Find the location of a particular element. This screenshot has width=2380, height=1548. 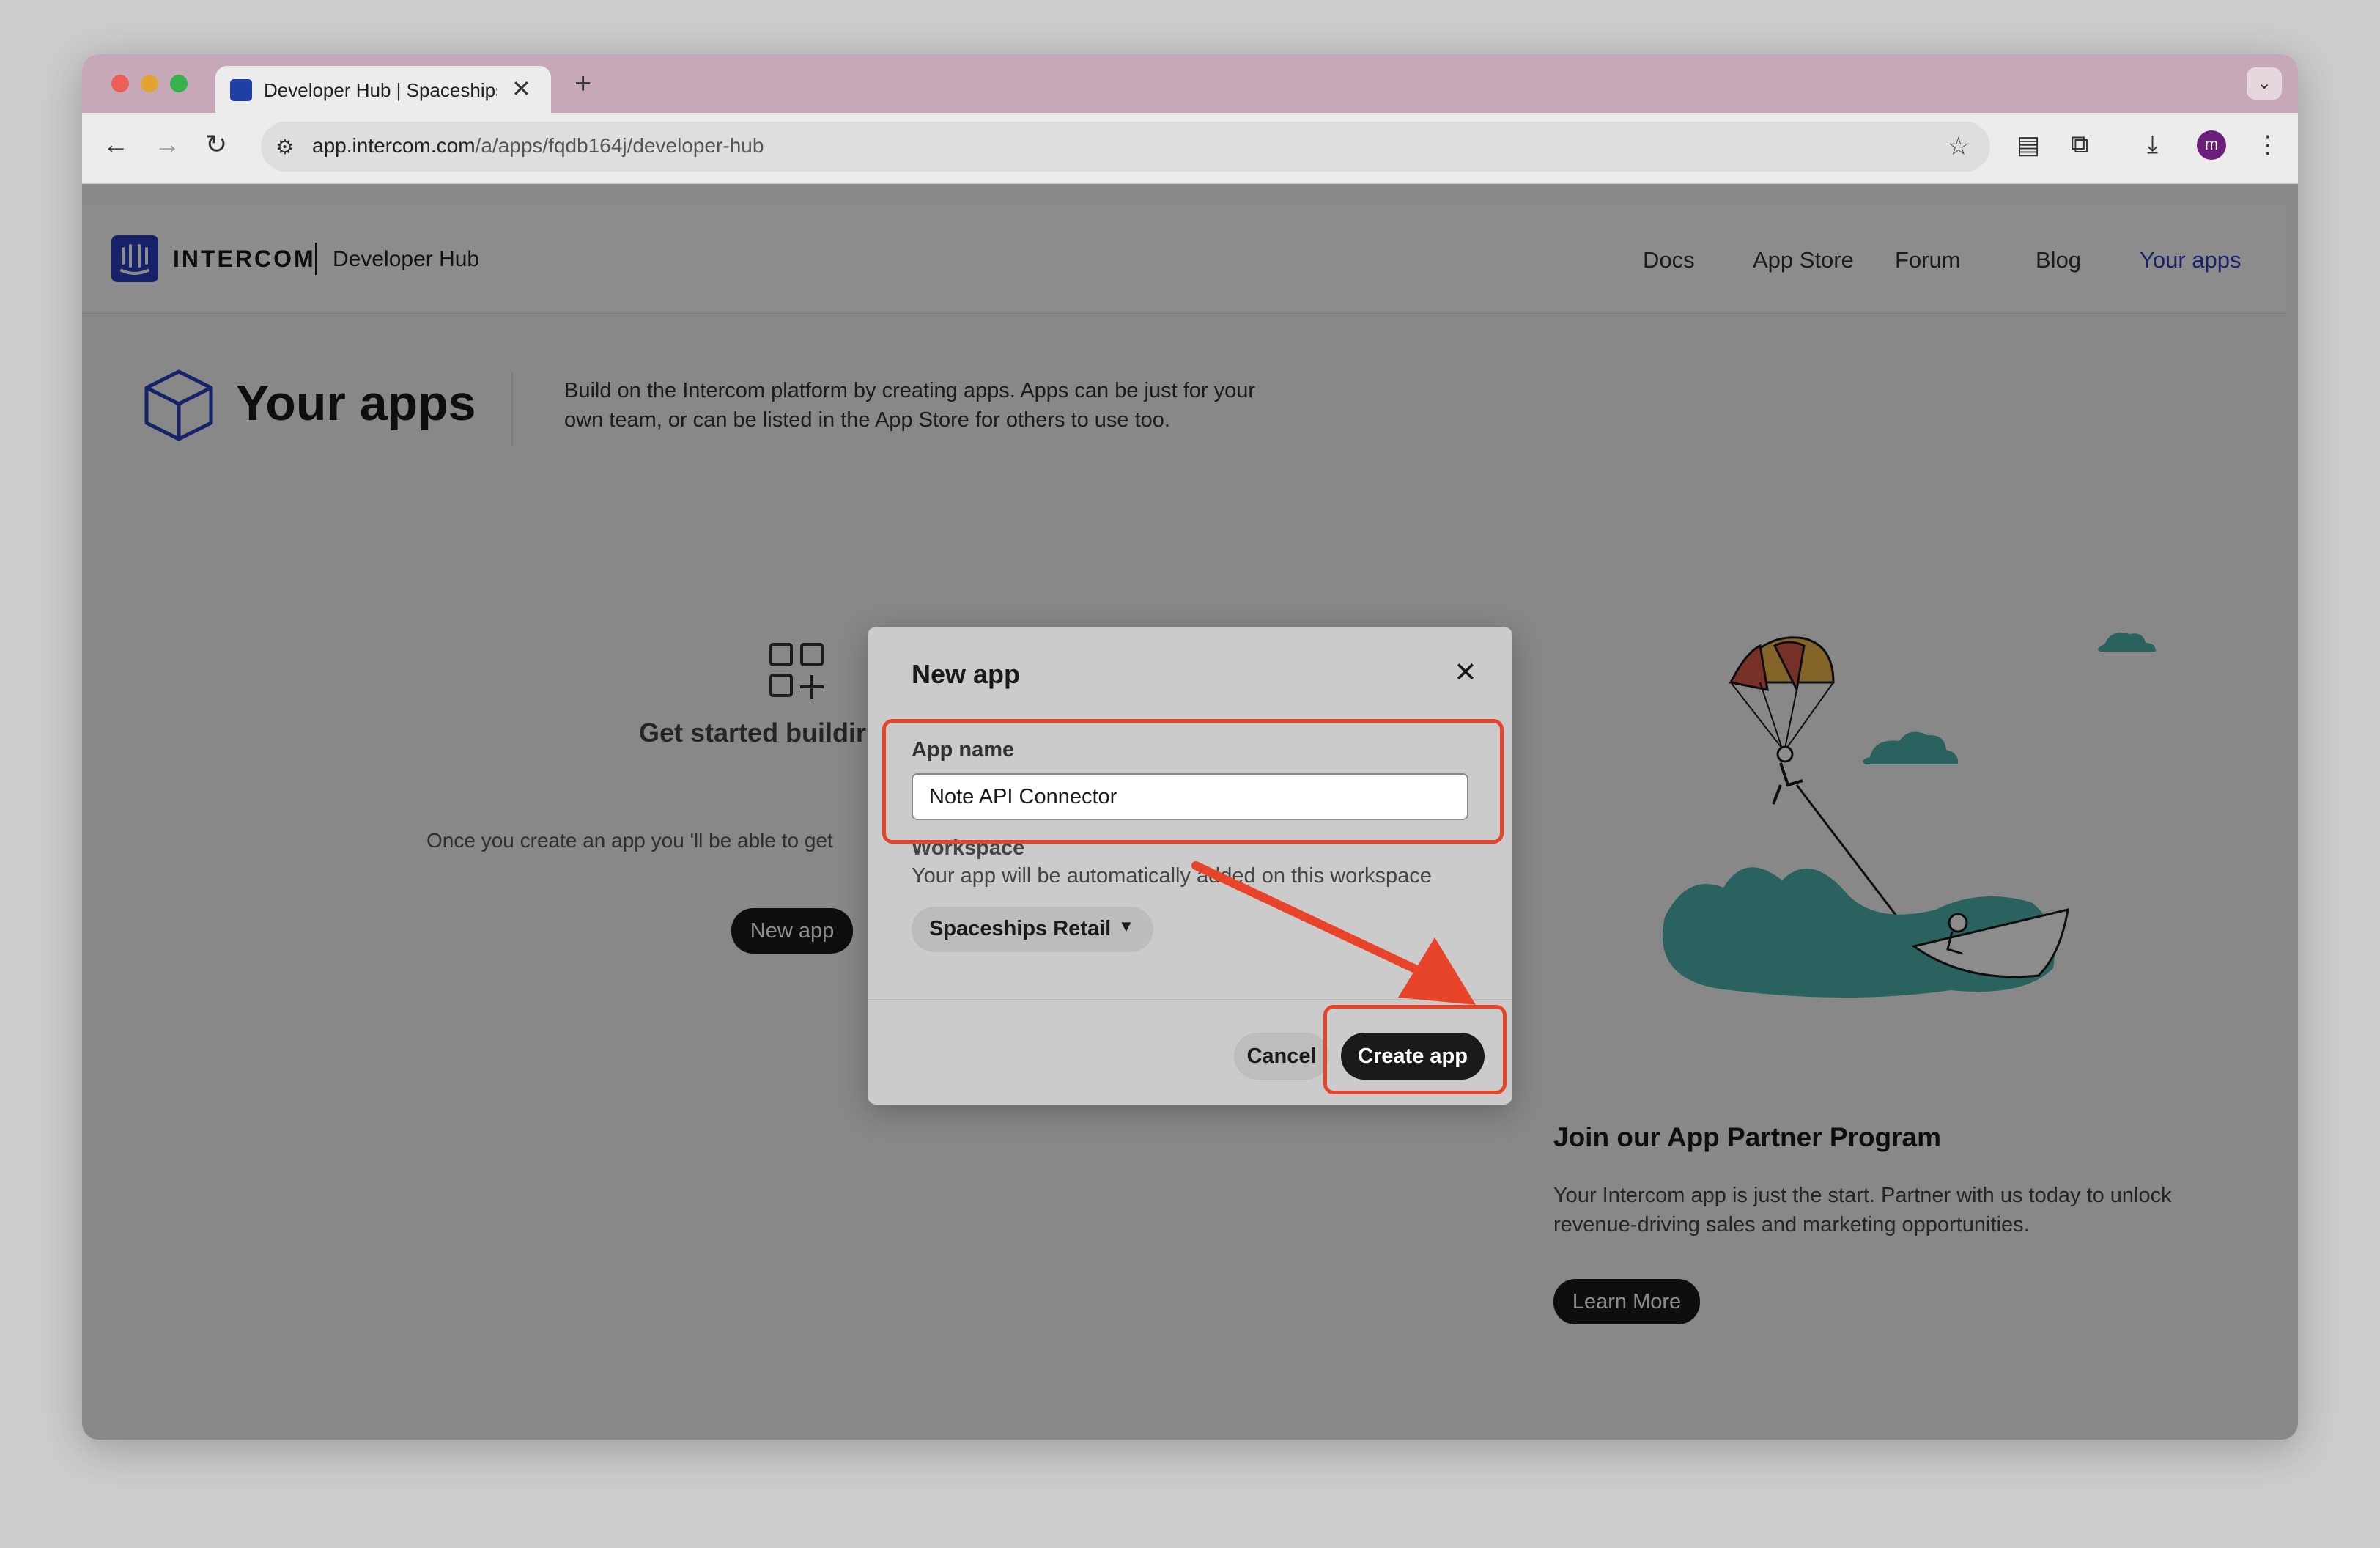

browser-tab: Developer Hub | Spaceships R ✕ is located at coordinates (383, 89).